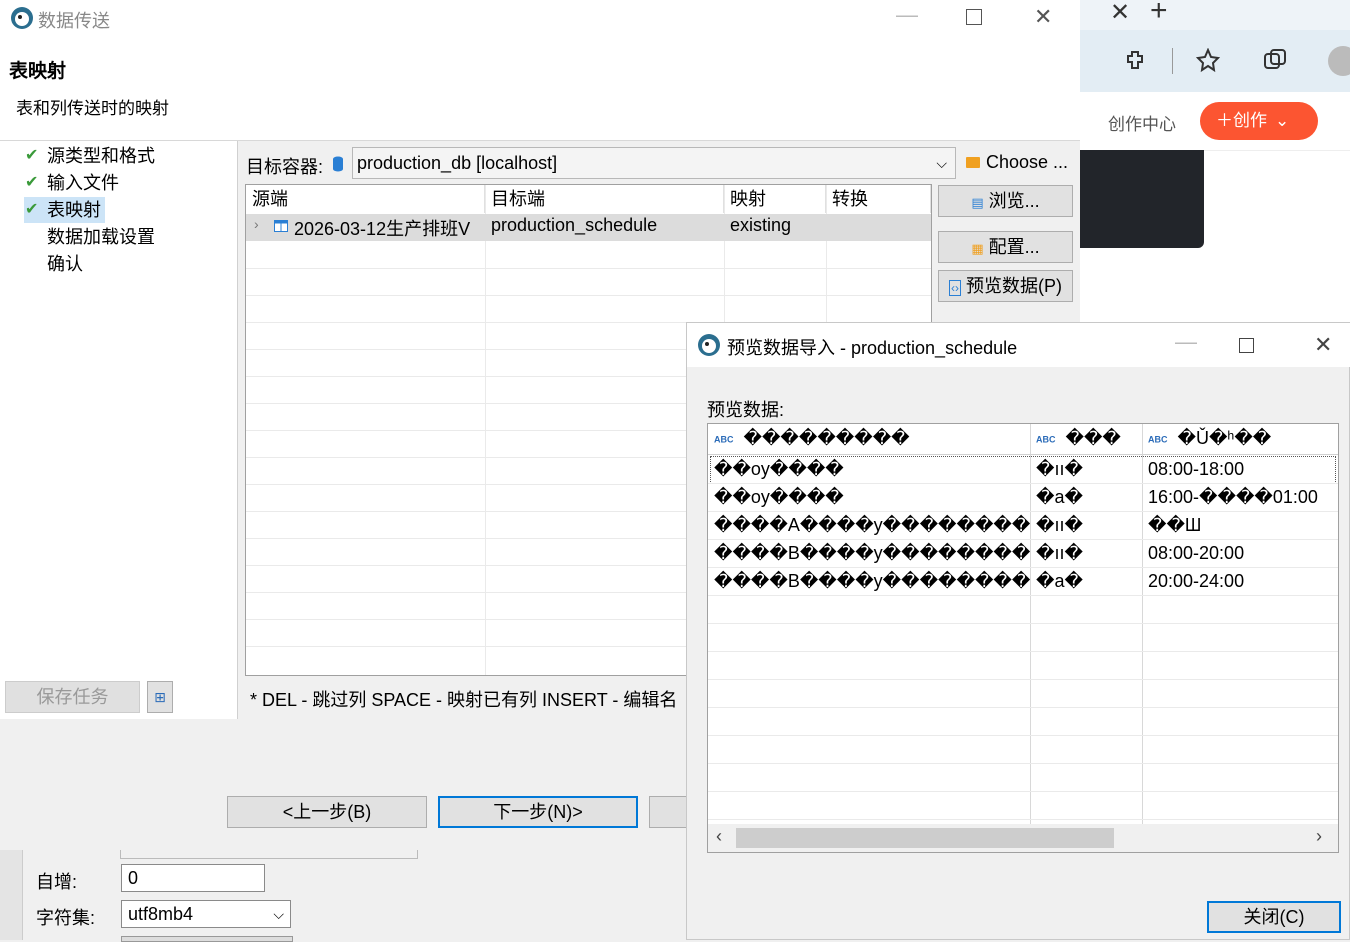 This screenshot has height=942, width=1350. What do you see at coordinates (1209, 438) in the screenshot?
I see `column-header-3: ABC �Ǔ�ʰ��` at bounding box center [1209, 438].